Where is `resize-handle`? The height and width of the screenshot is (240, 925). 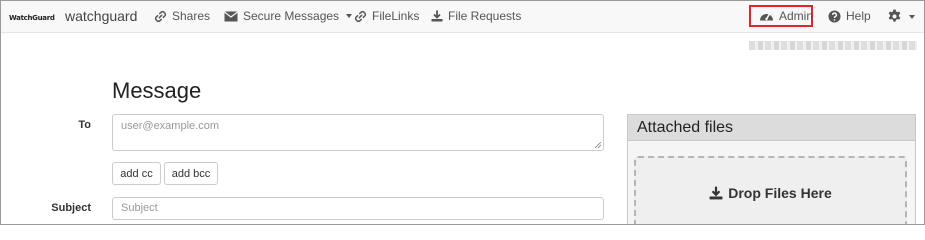 resize-handle is located at coordinates (598, 145).